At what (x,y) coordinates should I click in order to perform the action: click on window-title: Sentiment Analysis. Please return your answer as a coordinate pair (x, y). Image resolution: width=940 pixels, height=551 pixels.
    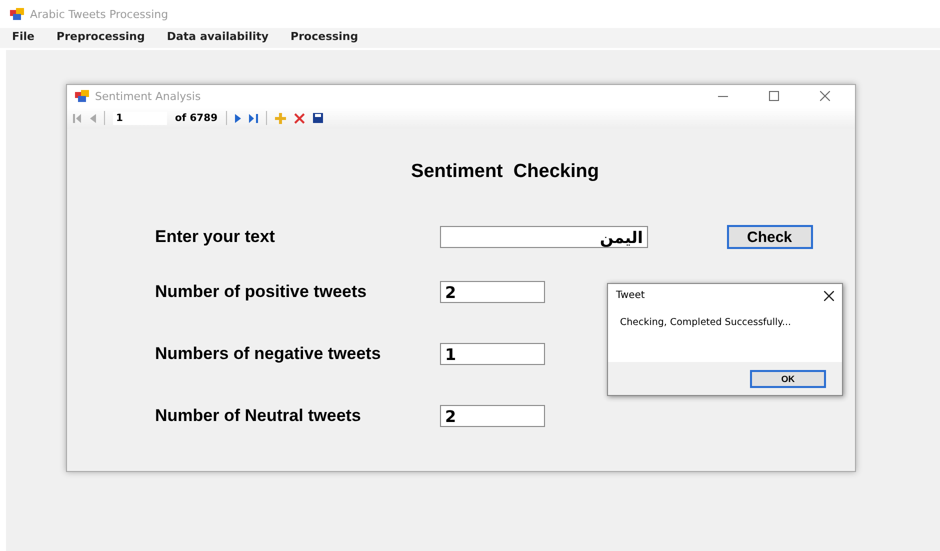
    Looking at the image, I should click on (148, 96).